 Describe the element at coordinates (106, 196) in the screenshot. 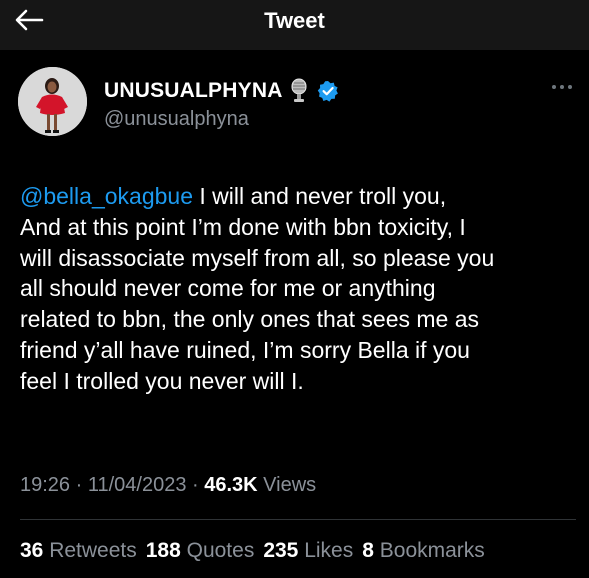

I see `mention-link: @bella_okagbue` at that location.